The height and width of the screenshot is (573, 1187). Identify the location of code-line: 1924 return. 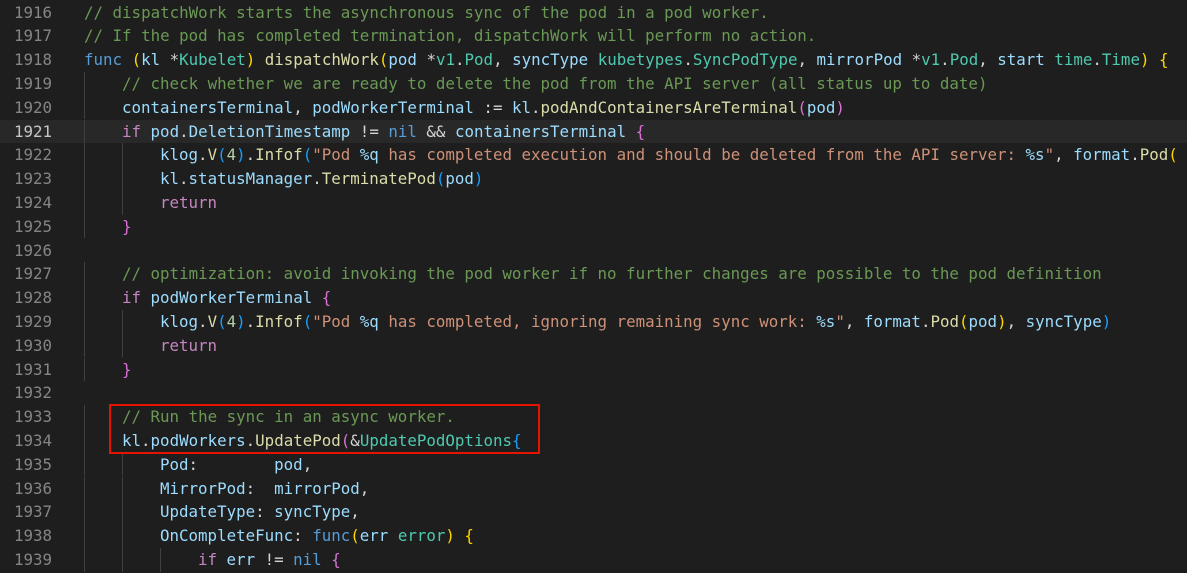
(593, 202).